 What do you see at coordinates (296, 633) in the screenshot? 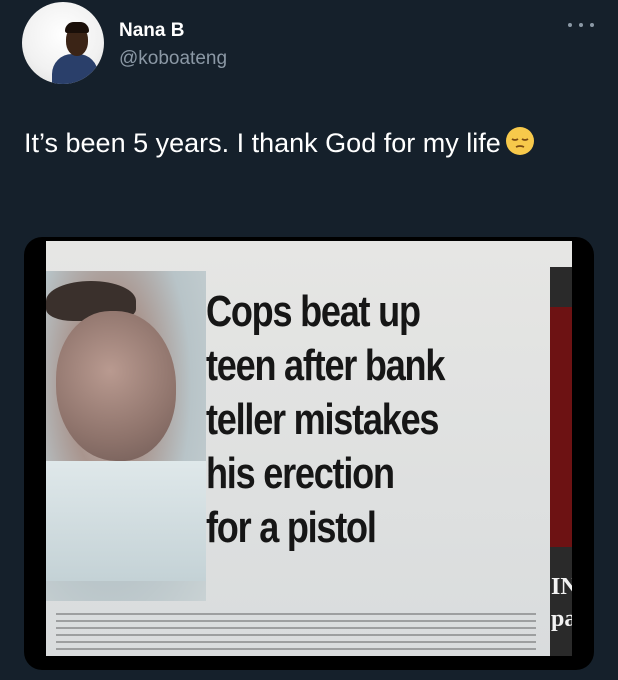
I see `newspaper-body-text` at bounding box center [296, 633].